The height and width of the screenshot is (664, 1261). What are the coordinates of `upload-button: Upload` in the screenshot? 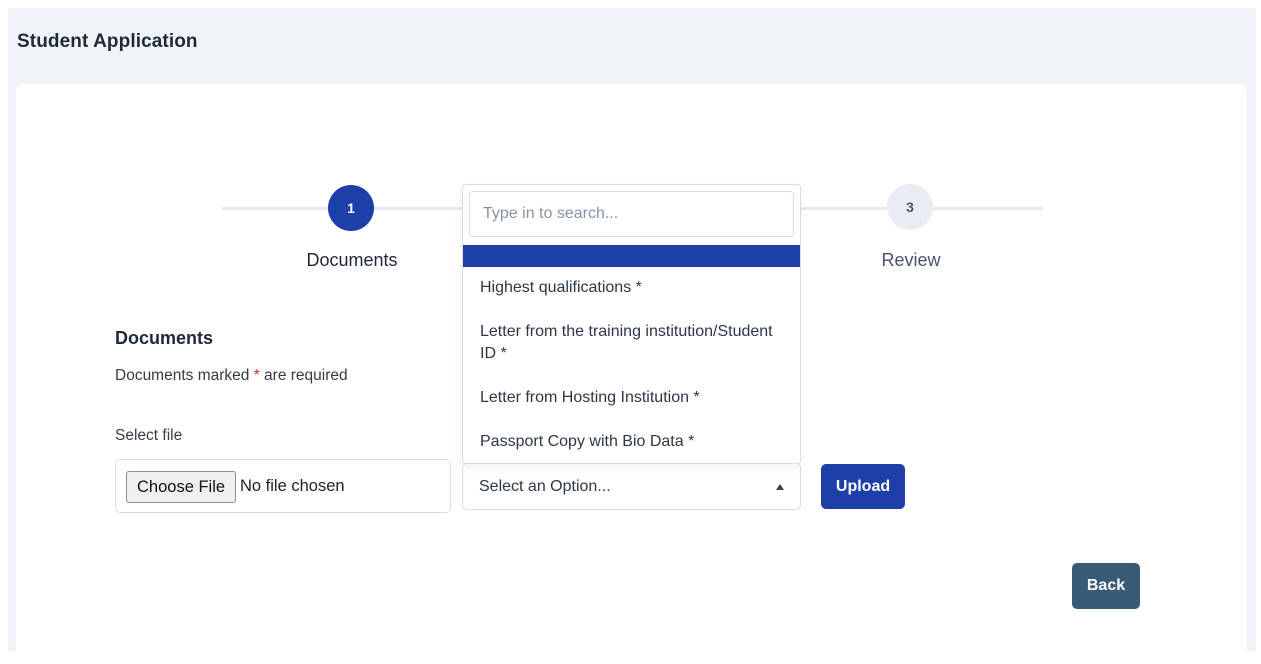 It's located at (863, 486).